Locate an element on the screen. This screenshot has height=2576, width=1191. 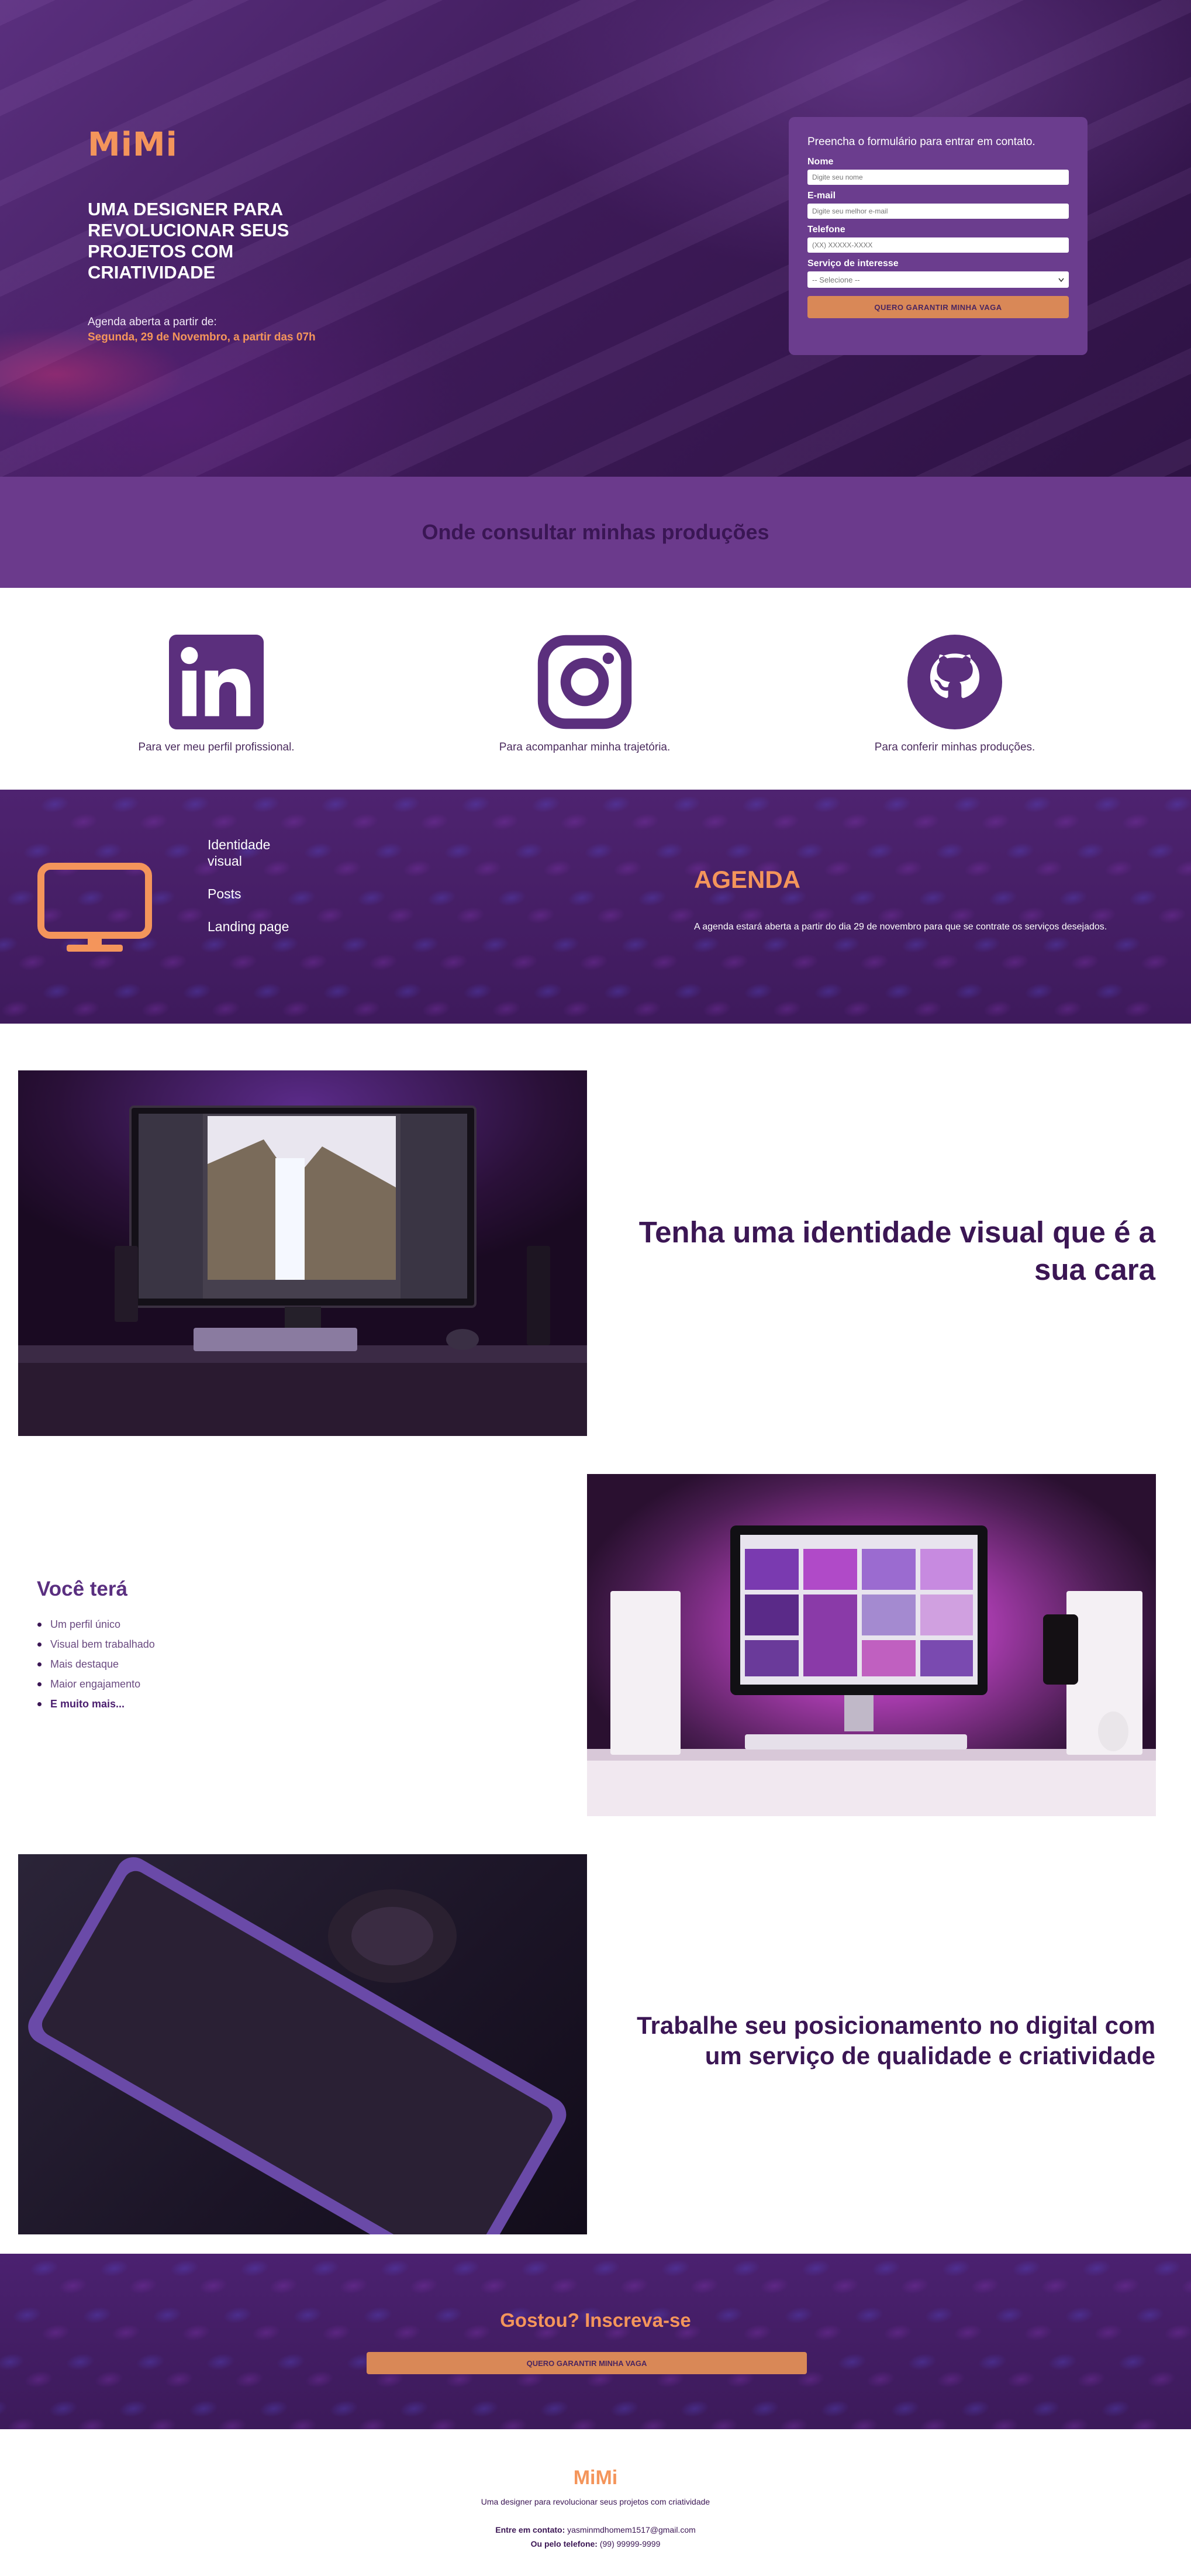
footer-email-label: Entre em contato: is located at coordinates (530, 2529).